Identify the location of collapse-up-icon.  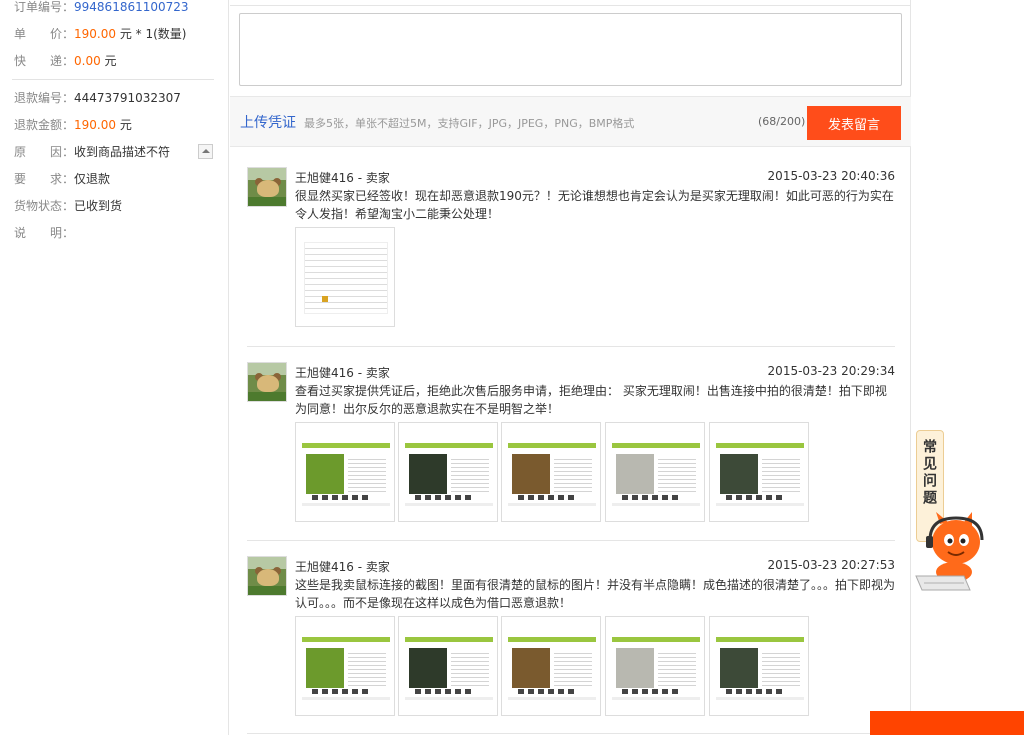
(205, 151).